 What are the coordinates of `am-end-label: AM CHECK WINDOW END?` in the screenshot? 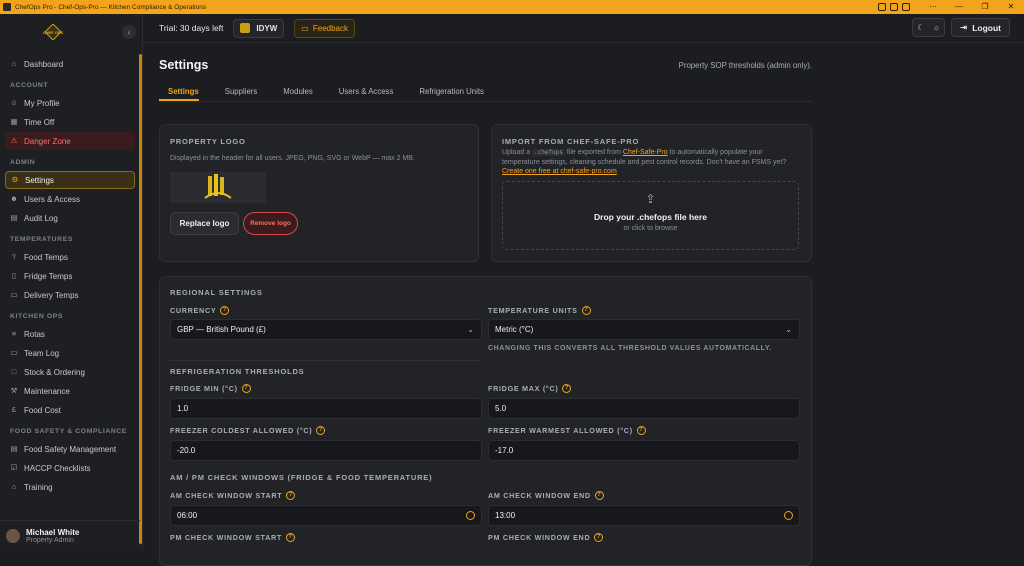 It's located at (546, 495).